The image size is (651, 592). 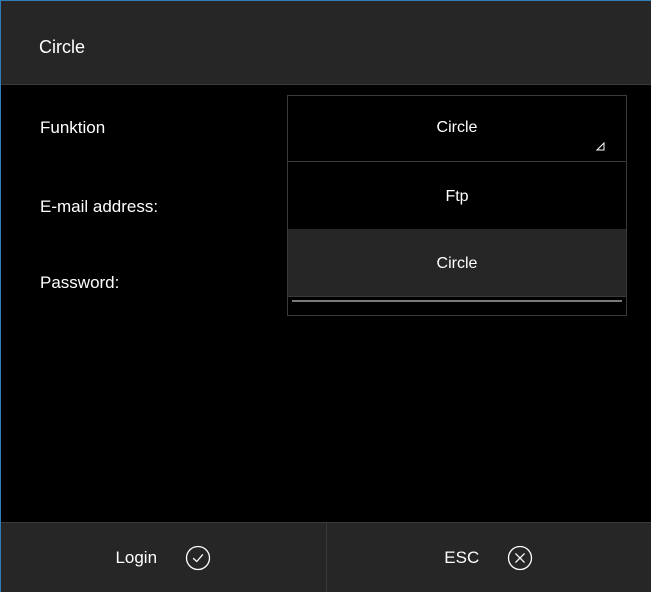 What do you see at coordinates (62, 47) in the screenshot?
I see `dialog-title: Circle` at bounding box center [62, 47].